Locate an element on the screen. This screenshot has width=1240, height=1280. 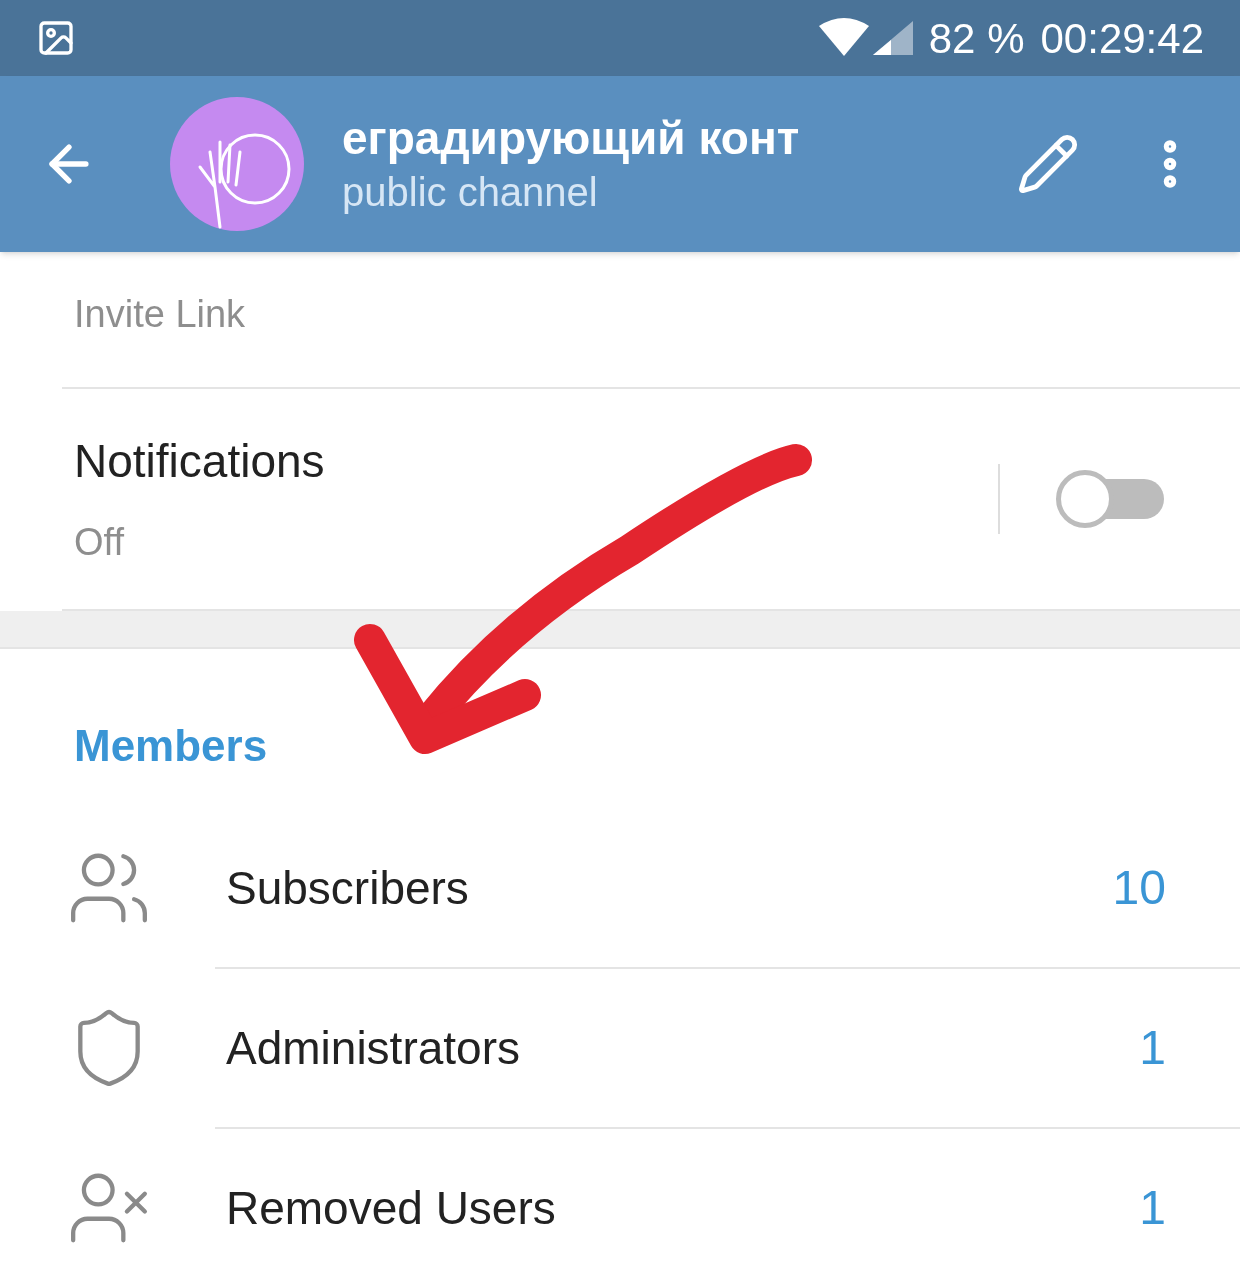
member-row: Subscribers 10 is located at coordinates (620, 888).